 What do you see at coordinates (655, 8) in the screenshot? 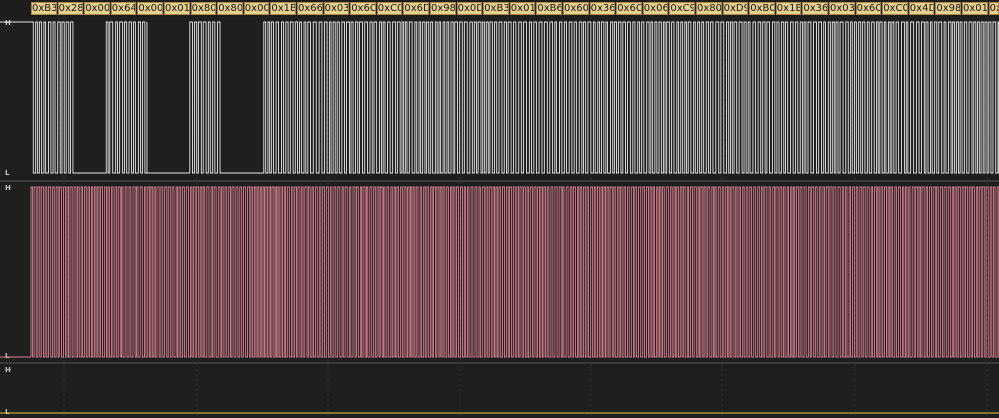
I see `decoded-byte: 0x06` at bounding box center [655, 8].